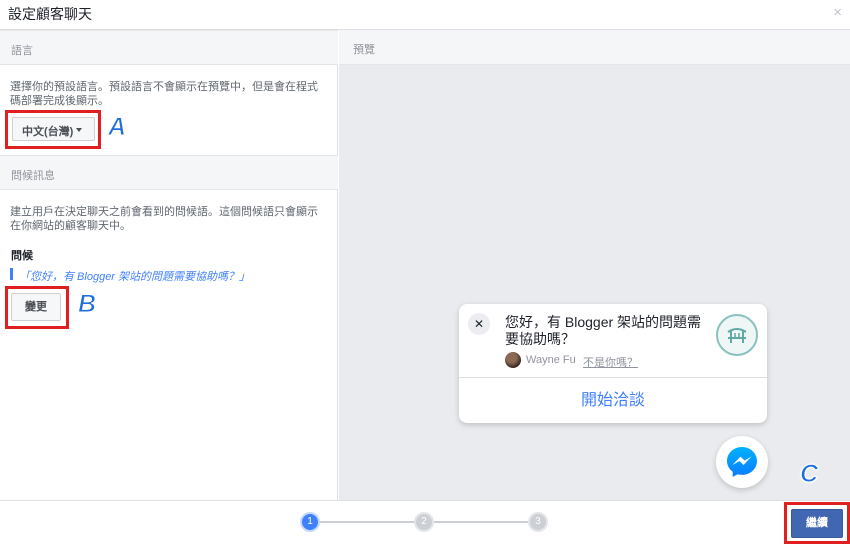 This screenshot has width=850, height=544. Describe the element at coordinates (809, 474) in the screenshot. I see `annotation-label-c: C` at that location.